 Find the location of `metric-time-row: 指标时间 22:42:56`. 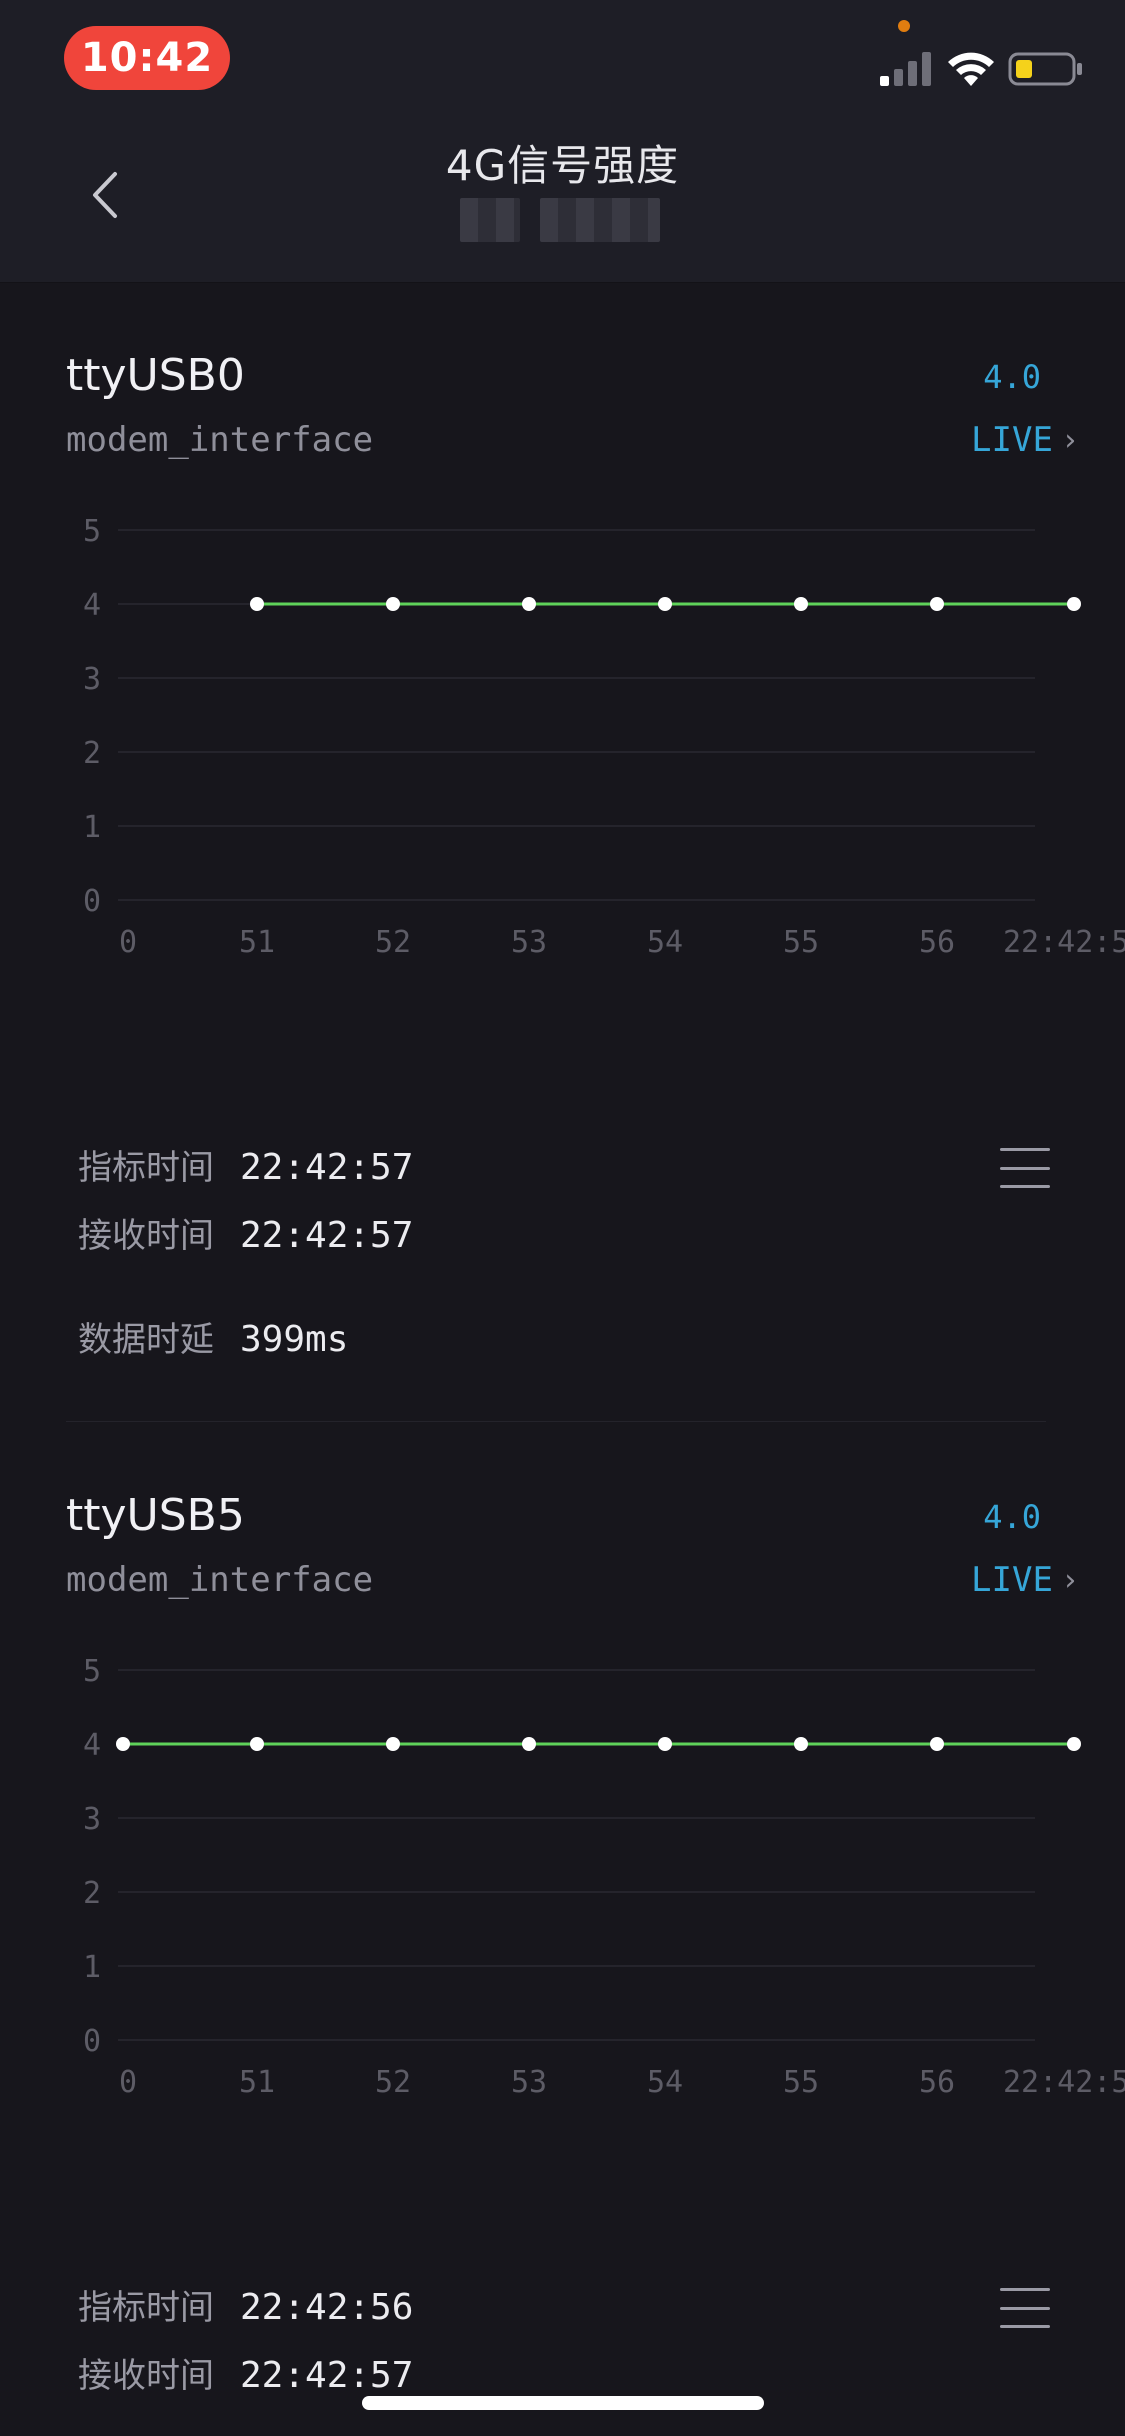

metric-time-row: 指标时间 22:42:56 is located at coordinates (245, 2304).